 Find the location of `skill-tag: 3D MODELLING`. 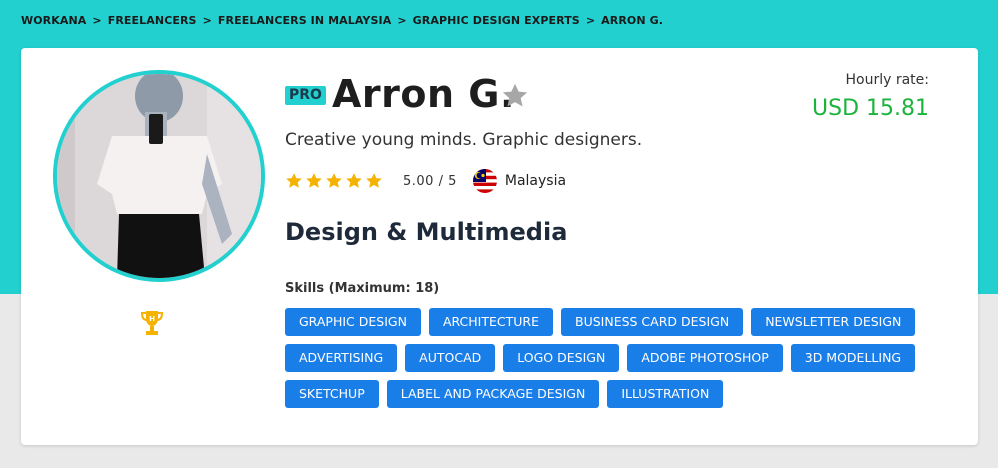

skill-tag: 3D MODELLING is located at coordinates (853, 358).